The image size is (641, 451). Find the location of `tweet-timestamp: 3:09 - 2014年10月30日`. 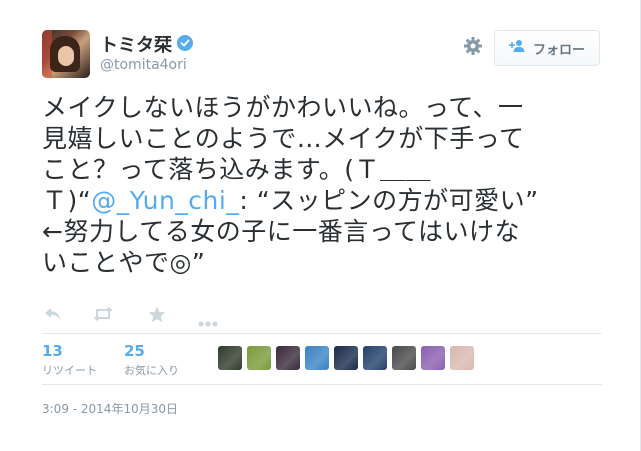

tweet-timestamp: 3:09 - 2014年10月30日 is located at coordinates (110, 408).